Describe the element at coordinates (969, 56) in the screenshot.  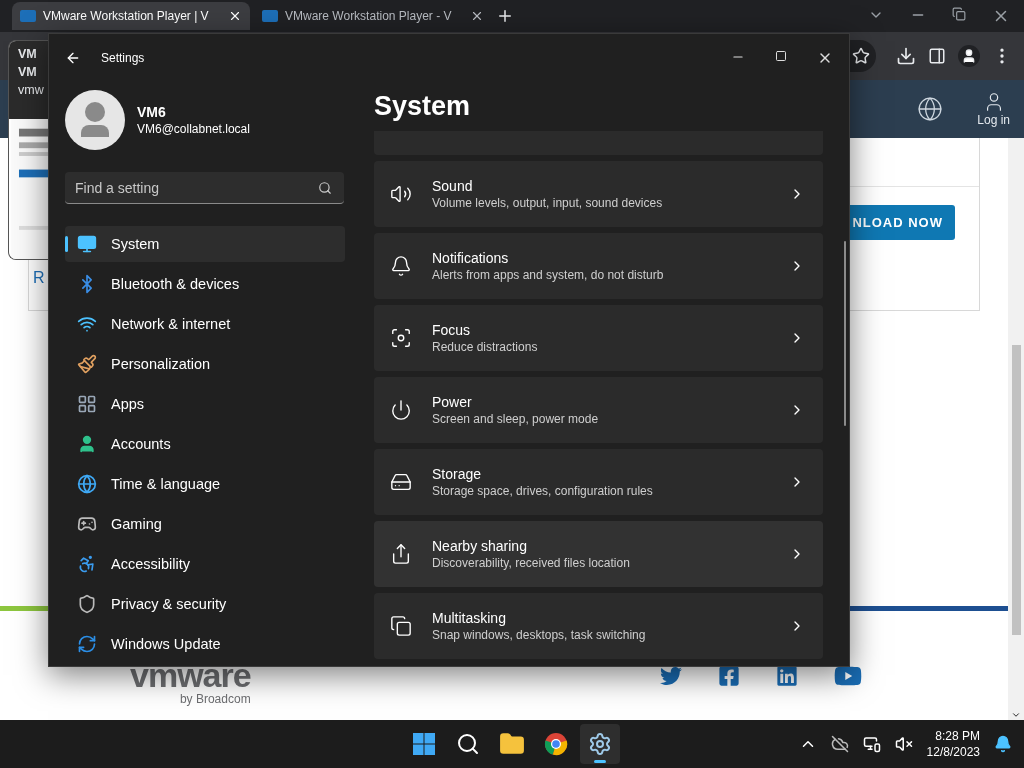
I see `profile-icon` at that location.